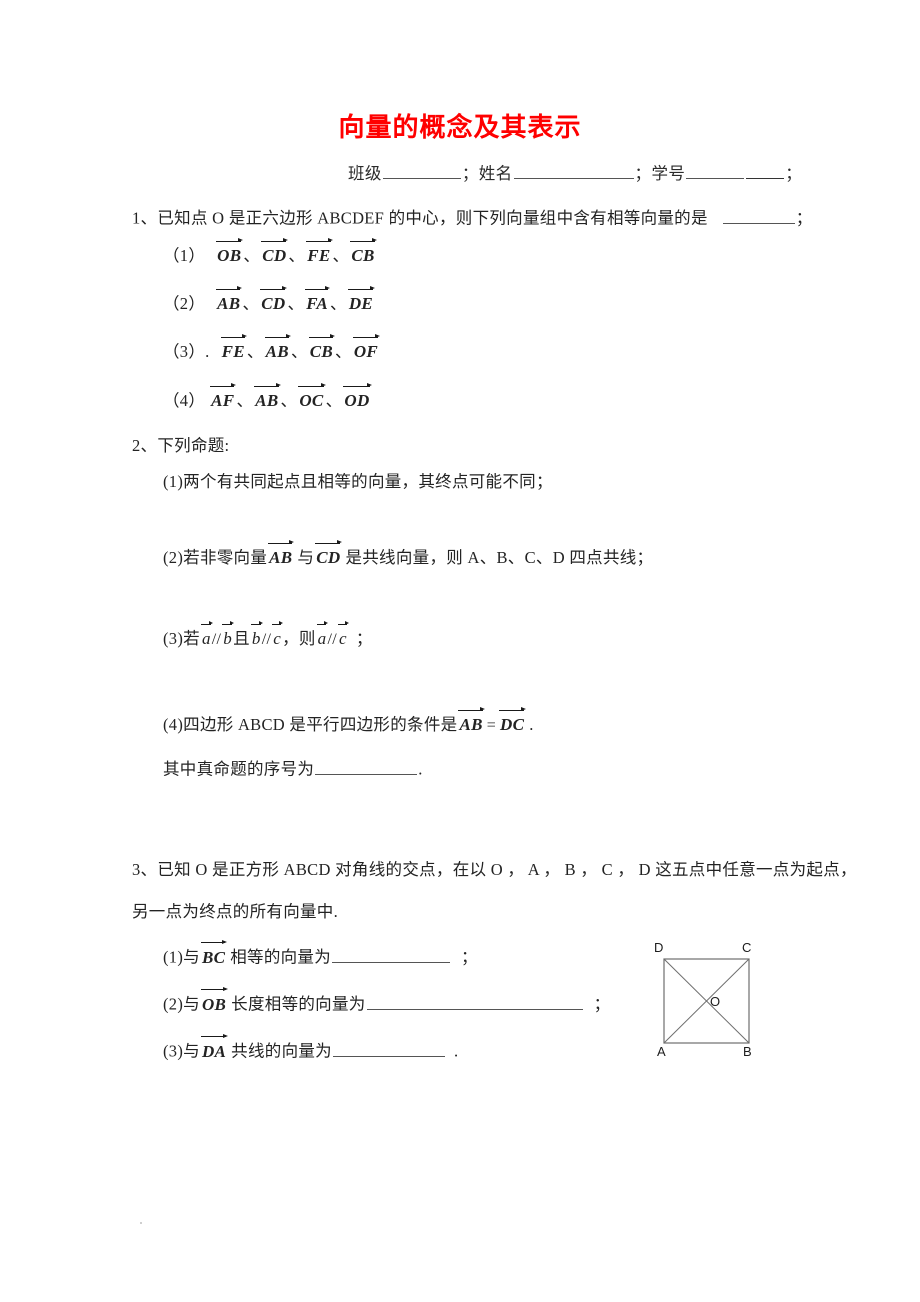 Image resolution: width=920 pixels, height=1302 pixels. What do you see at coordinates (214, 999) in the screenshot?
I see `vector-ob: OB` at bounding box center [214, 999].